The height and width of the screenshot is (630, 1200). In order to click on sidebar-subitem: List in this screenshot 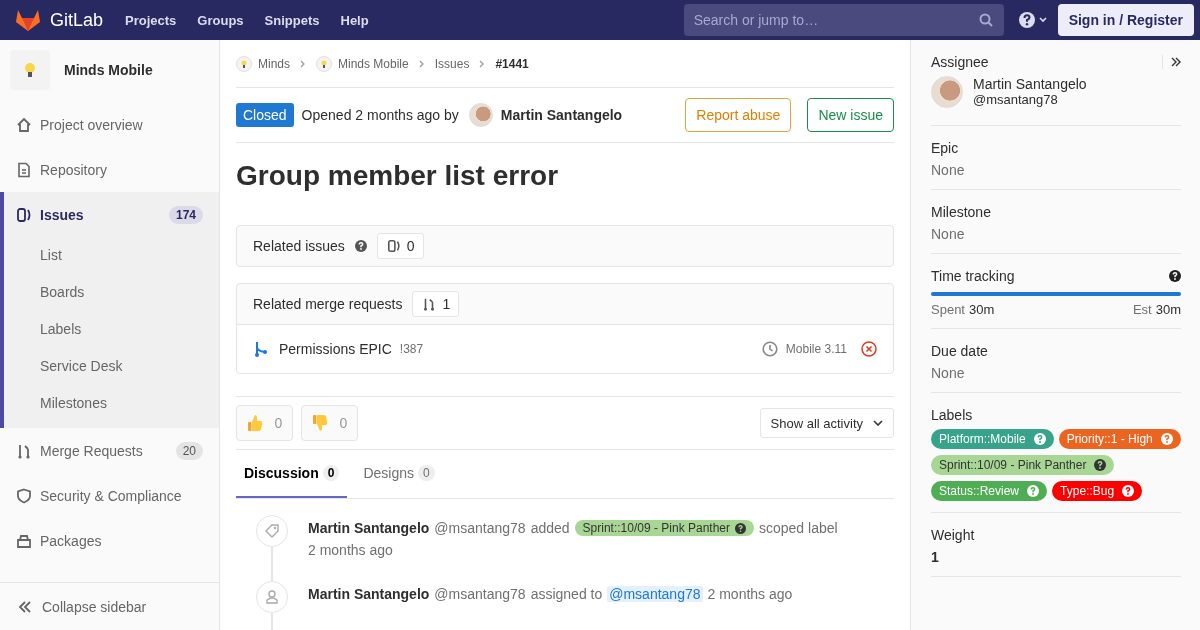, I will do `click(111, 255)`.